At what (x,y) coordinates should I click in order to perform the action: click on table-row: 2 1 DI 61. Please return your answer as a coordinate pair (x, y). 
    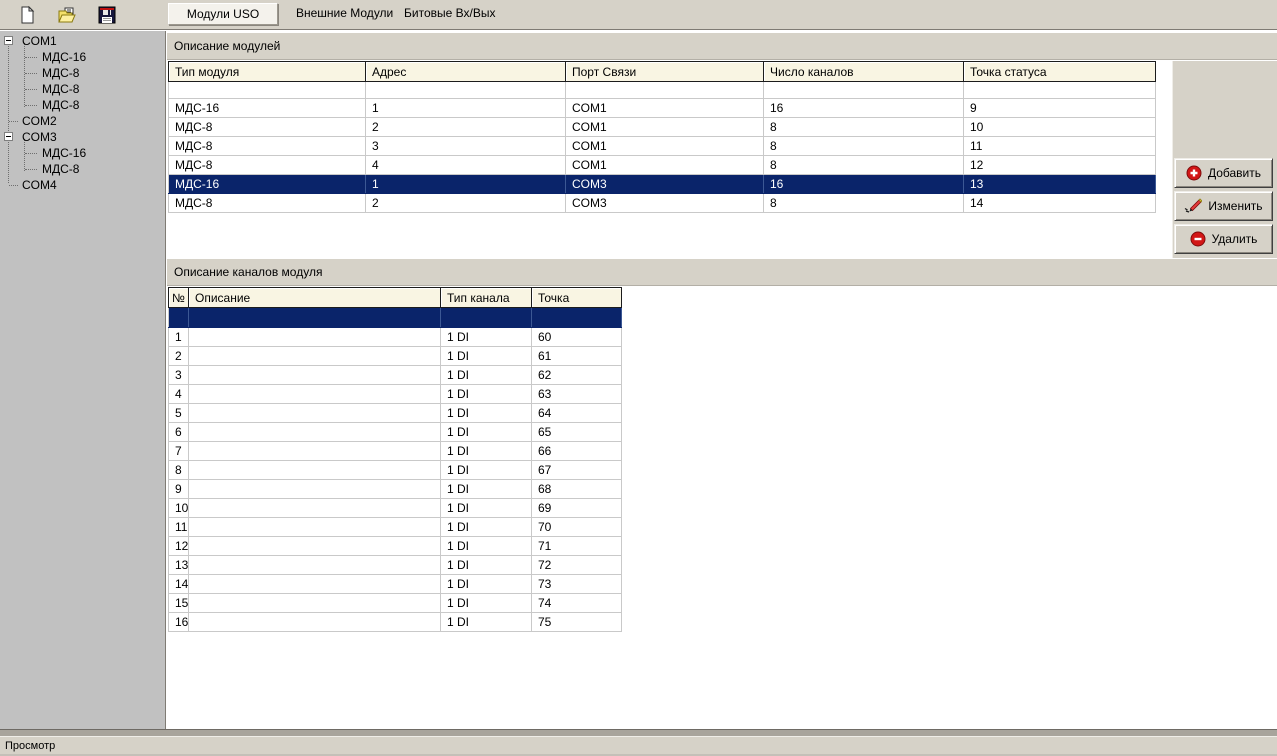
    Looking at the image, I should click on (395, 356).